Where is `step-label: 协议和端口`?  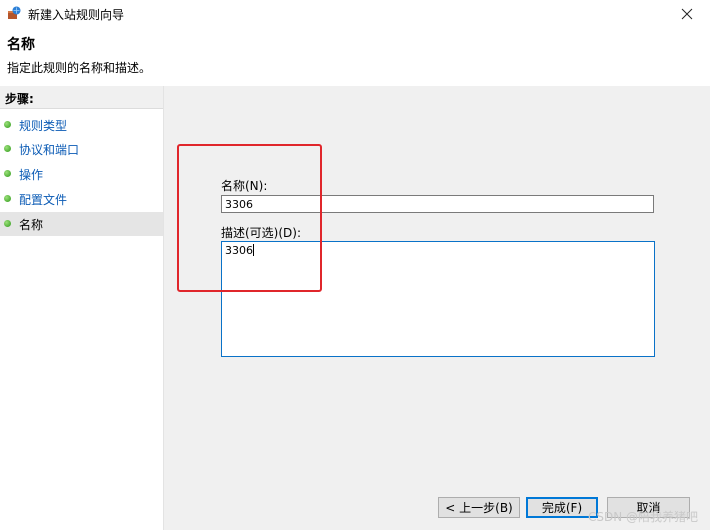 step-label: 协议和端口 is located at coordinates (49, 150).